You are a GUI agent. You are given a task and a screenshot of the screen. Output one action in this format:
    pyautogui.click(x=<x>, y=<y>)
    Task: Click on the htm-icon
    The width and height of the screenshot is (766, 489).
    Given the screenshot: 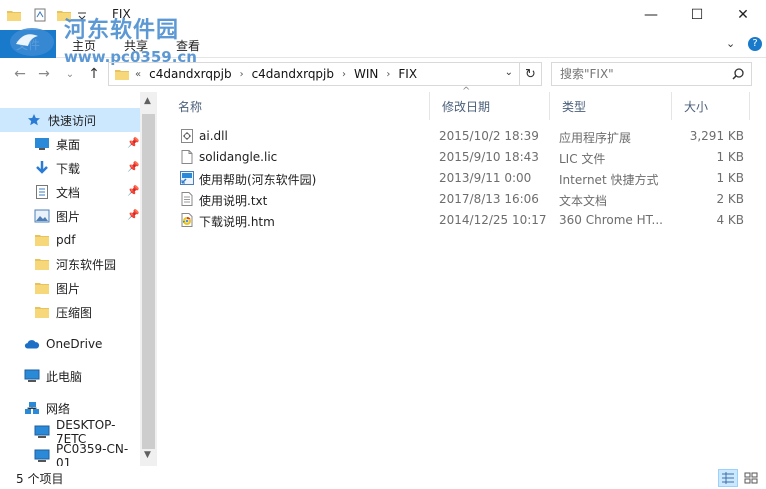 What is the action you would take?
    pyautogui.click(x=187, y=220)
    